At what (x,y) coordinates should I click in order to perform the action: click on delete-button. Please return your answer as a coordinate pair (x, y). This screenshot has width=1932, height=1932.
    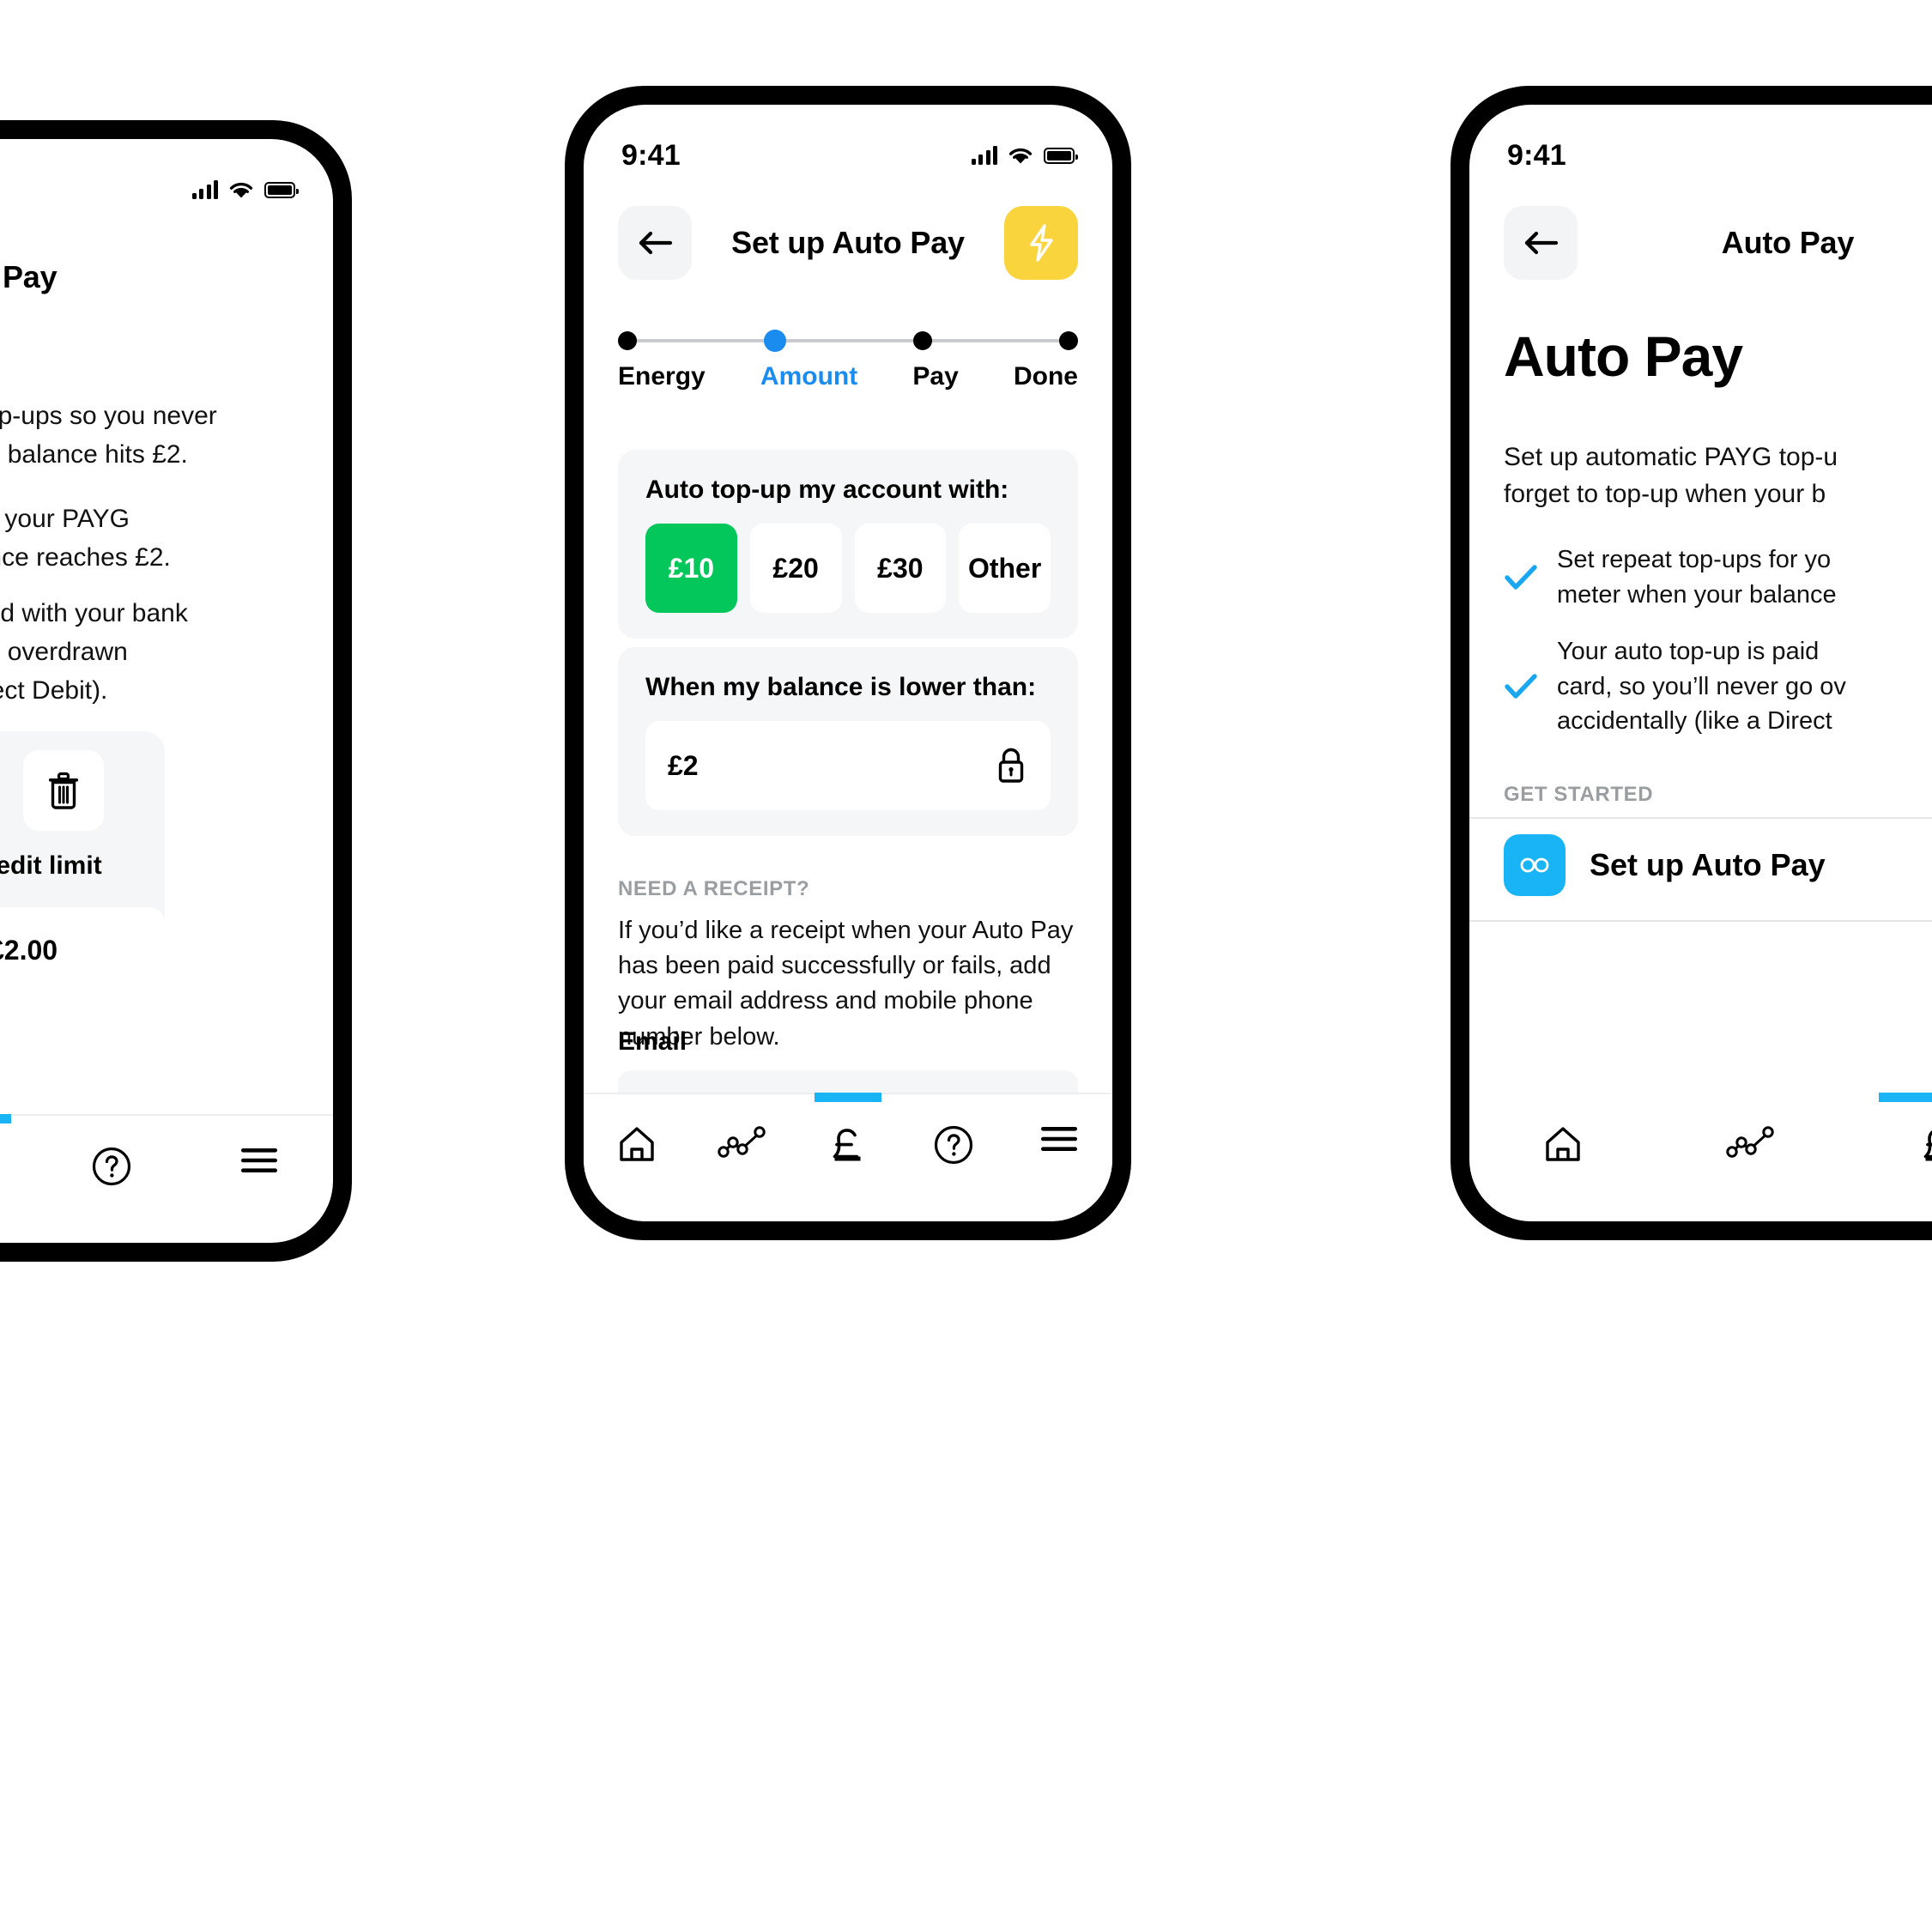
    Looking at the image, I should click on (64, 791).